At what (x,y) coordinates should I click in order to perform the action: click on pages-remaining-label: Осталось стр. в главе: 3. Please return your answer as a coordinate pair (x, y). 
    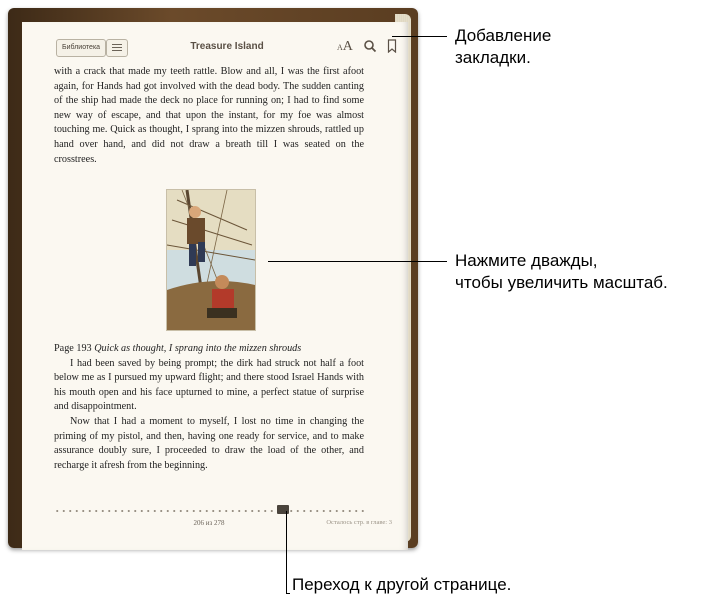
    Looking at the image, I should click on (359, 522).